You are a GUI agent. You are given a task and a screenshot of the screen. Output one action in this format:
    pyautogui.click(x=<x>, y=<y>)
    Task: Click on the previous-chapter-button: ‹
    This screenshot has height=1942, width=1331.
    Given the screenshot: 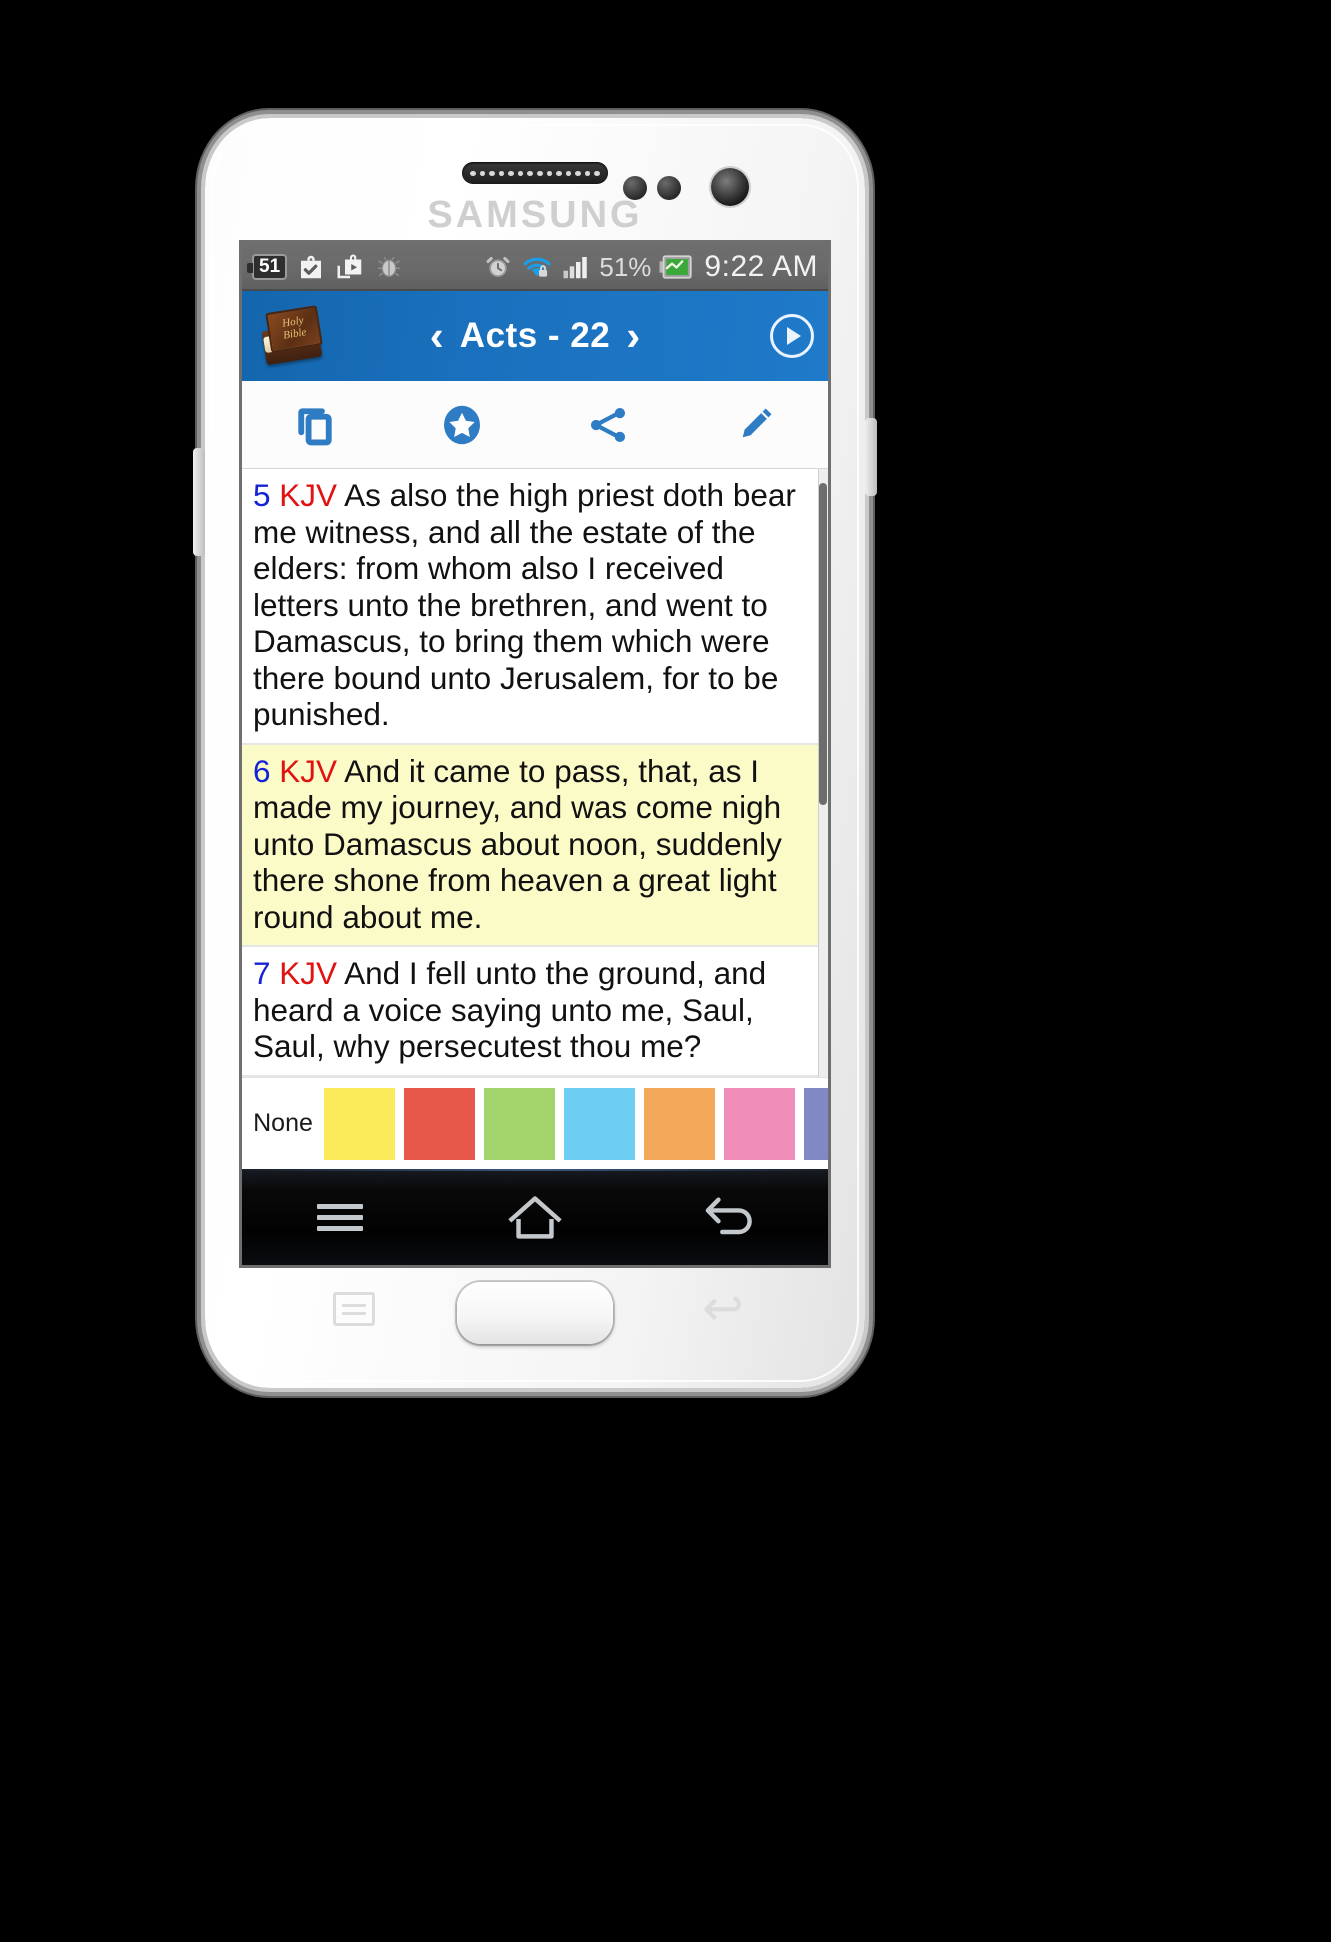 What is the action you would take?
    pyautogui.click(x=437, y=336)
    